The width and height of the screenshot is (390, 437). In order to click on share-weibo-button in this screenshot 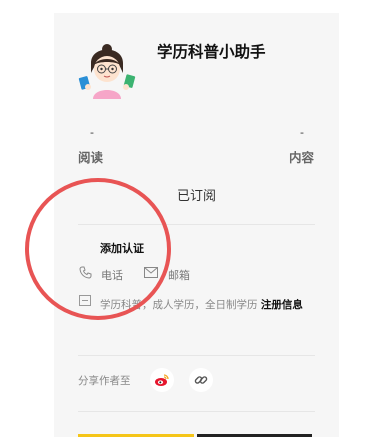, I will do `click(162, 380)`.